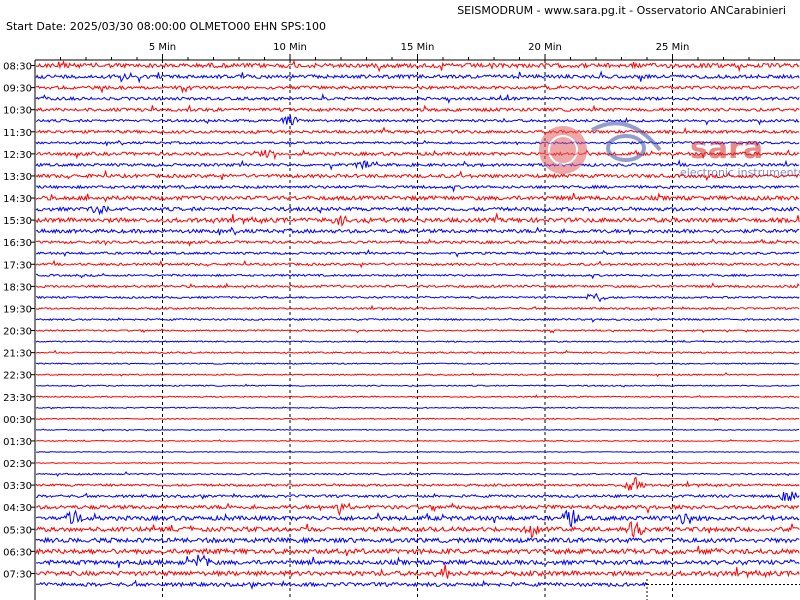 This screenshot has width=800, height=600. Describe the element at coordinates (17, 508) in the screenshot. I see `hour-label: 04:30` at that location.